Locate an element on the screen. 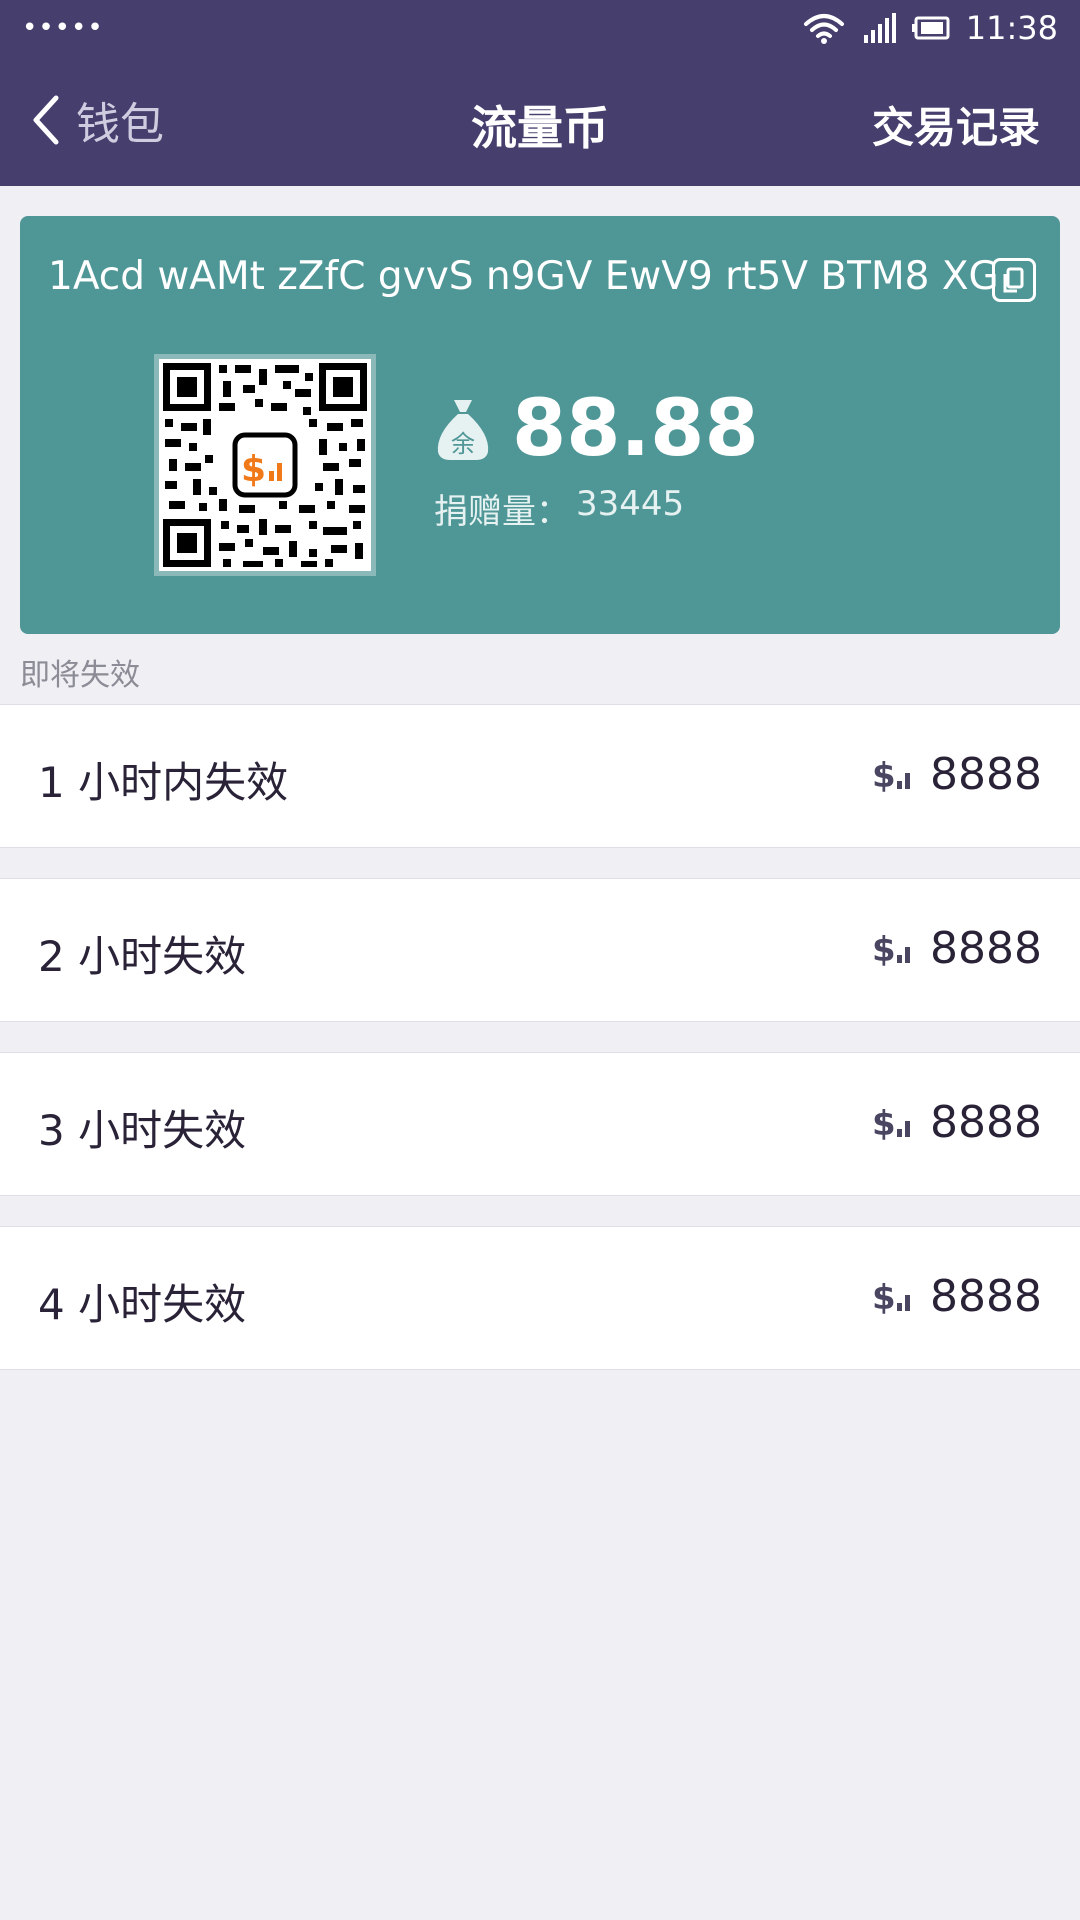 The image size is (1080, 1920). status-right: 11:38 is located at coordinates (930, 28).